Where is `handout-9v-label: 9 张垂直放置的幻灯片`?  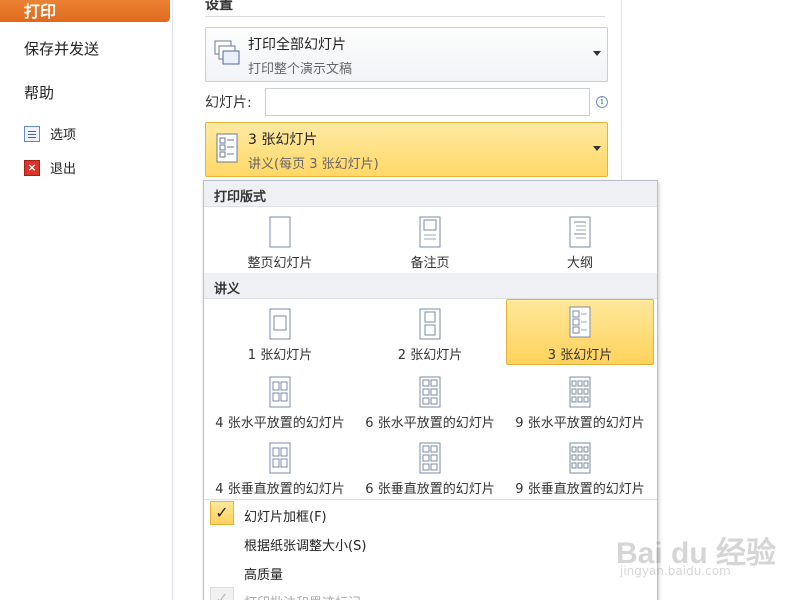 handout-9v-label: 9 张垂直放置的幻灯片 is located at coordinates (580, 489).